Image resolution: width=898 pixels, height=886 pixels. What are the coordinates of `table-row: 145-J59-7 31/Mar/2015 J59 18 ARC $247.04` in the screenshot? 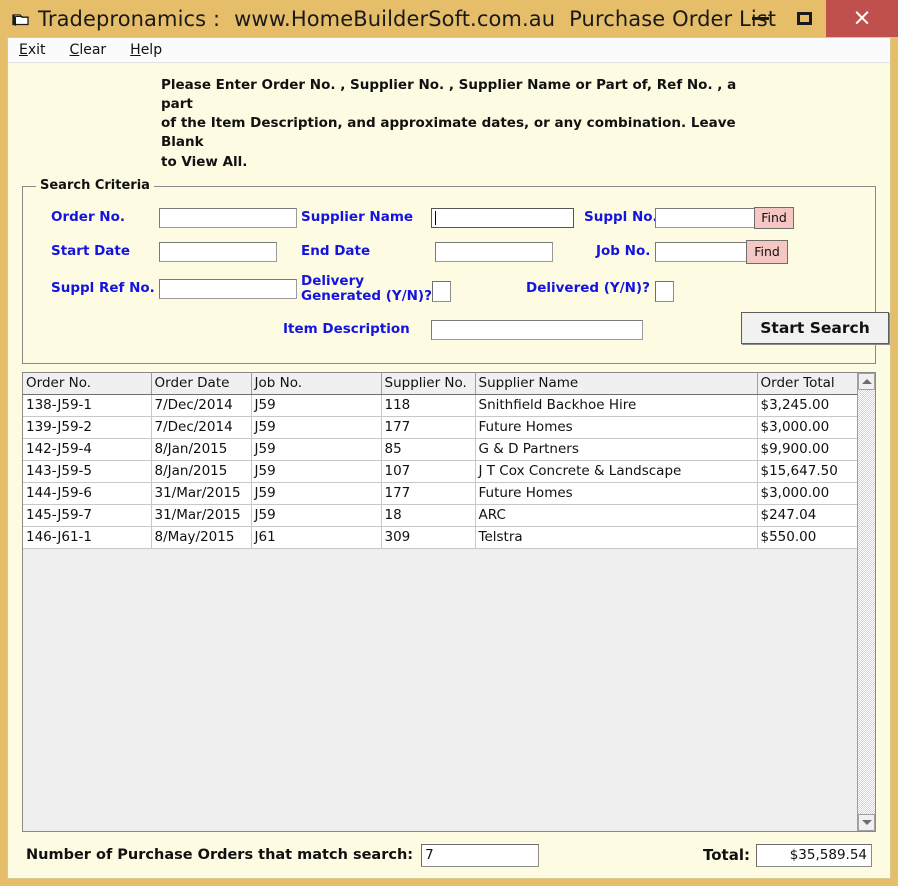 It's located at (445, 515).